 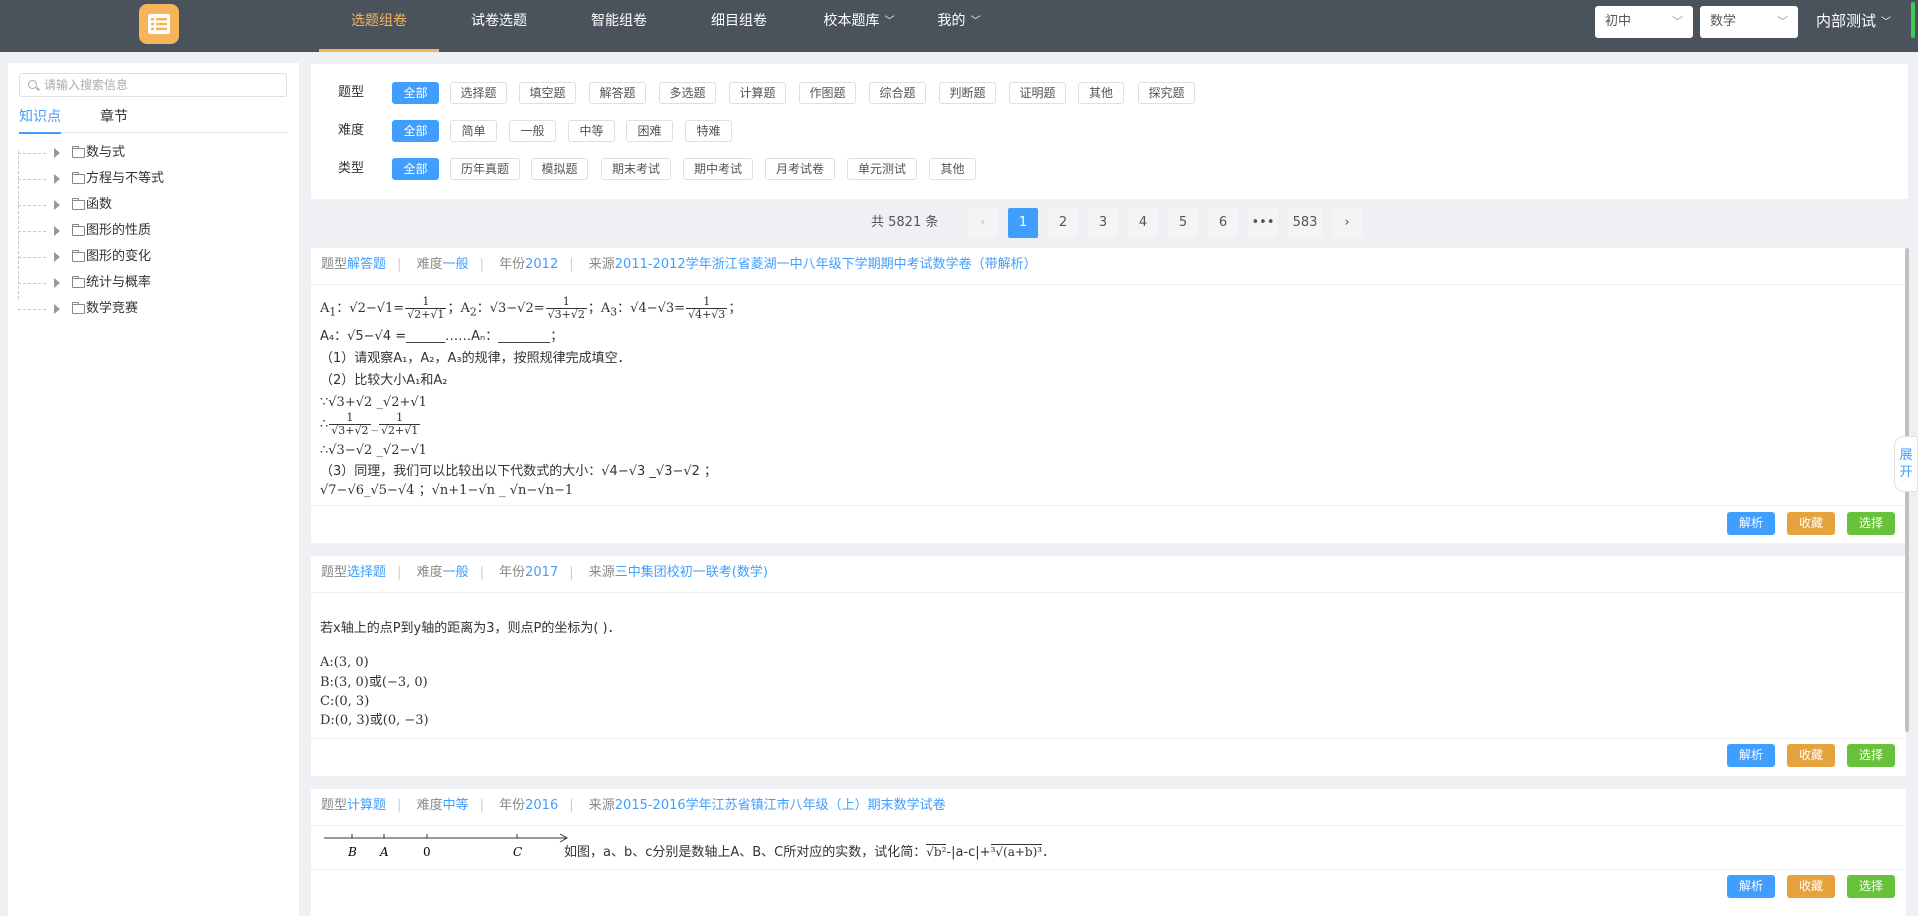 I want to click on nav-zhineng-zujuan: 智能组卷, so click(x=619, y=26).